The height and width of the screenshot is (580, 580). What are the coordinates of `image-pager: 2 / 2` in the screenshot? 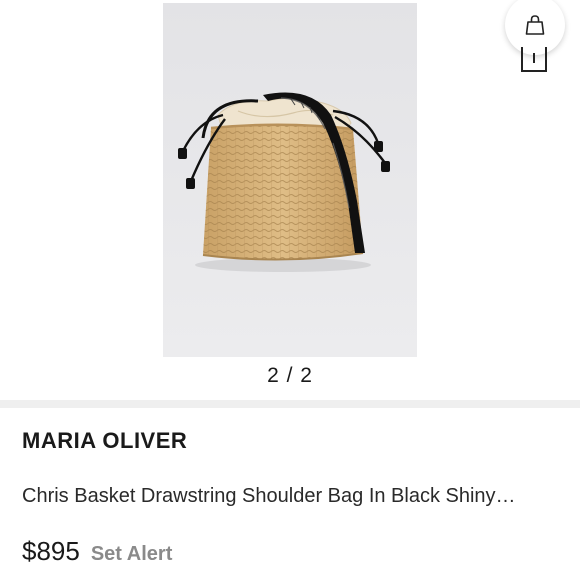 It's located at (290, 375).